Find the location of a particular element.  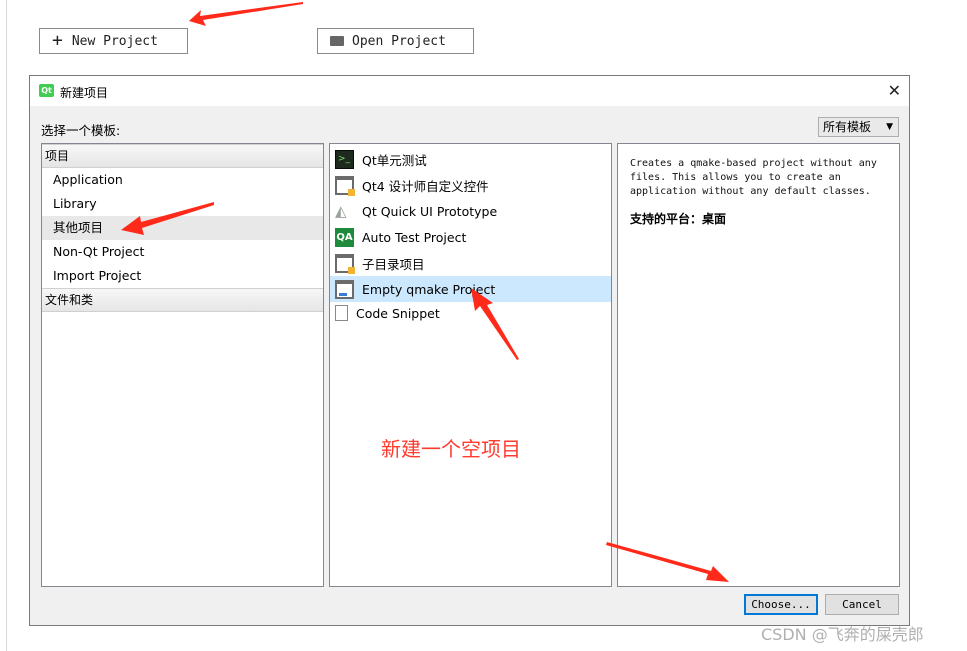

designer-widget-icon is located at coordinates (345, 185).